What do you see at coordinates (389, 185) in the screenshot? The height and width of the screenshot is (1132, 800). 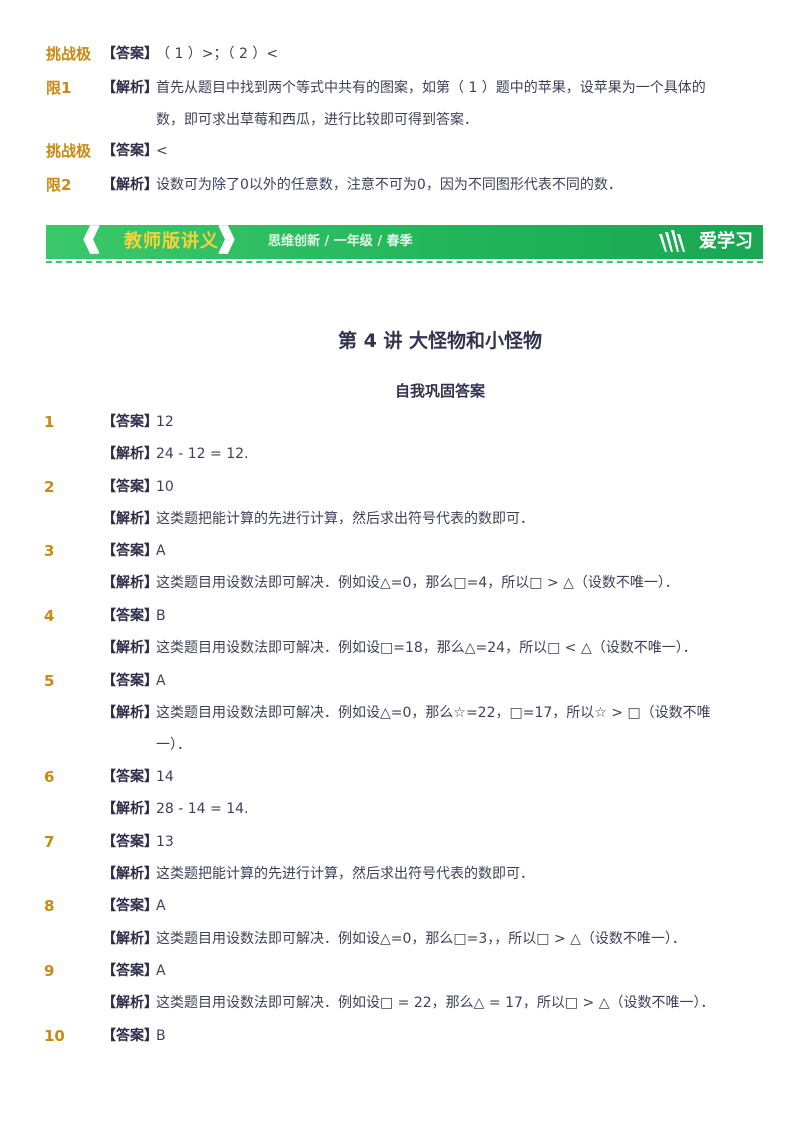 I see `explanation-text: 设数可为除了0以外的任意数，注意不可为0，因为不同图形代表不同的数．` at bounding box center [389, 185].